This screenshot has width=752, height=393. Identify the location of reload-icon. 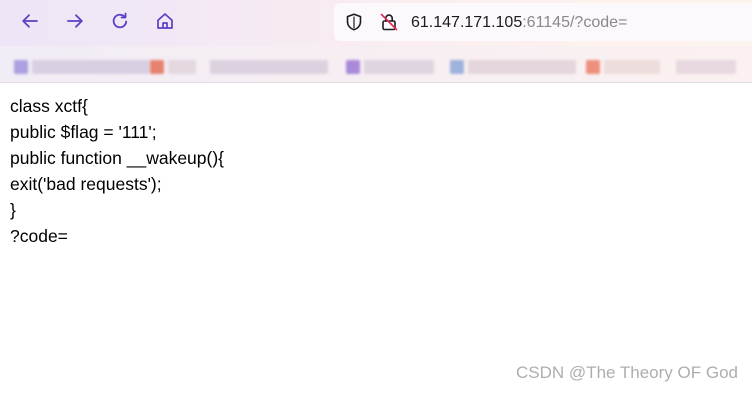
(120, 23).